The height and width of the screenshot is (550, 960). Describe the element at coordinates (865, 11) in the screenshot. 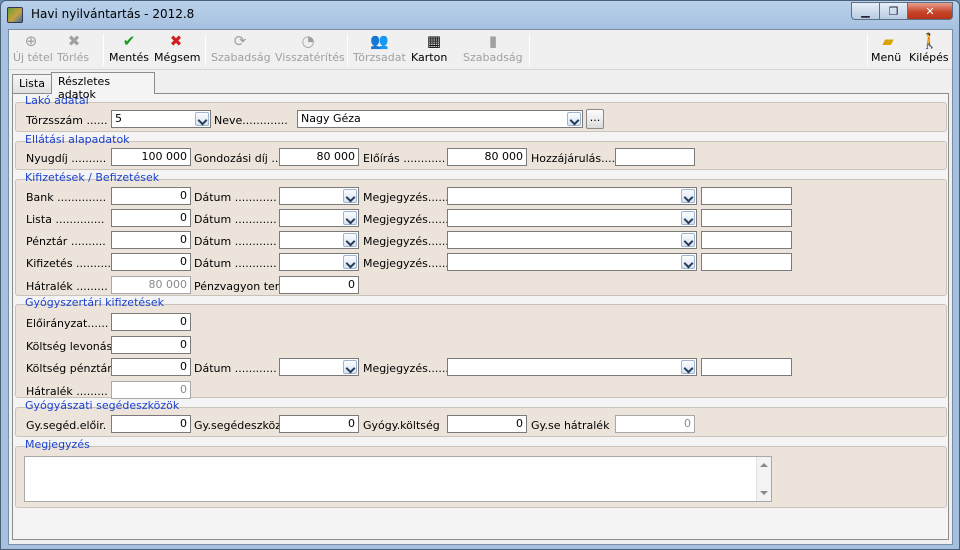

I see `minimize-button: ▁` at that location.